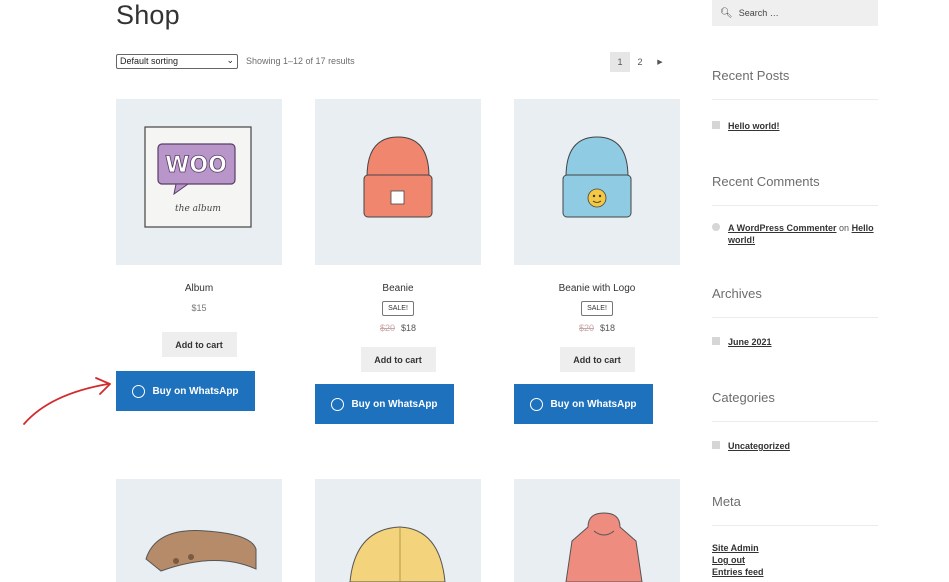 Image resolution: width=949 pixels, height=582 pixels. What do you see at coordinates (795, 341) in the screenshot?
I see `archive-item: June 2021` at bounding box center [795, 341].